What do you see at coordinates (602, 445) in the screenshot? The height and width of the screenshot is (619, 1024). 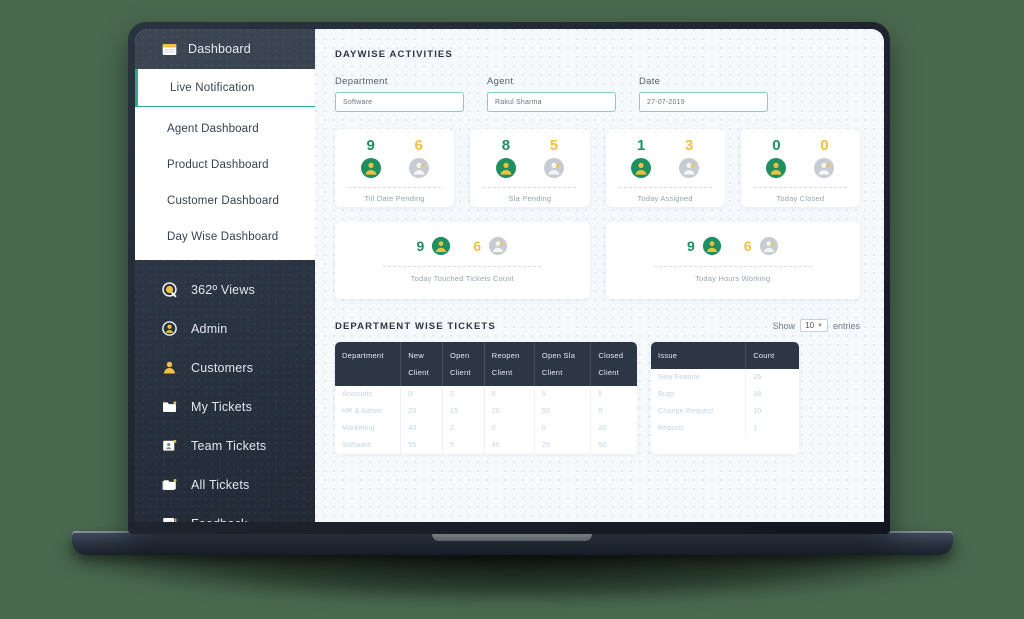 I see `cell-closed: 50` at bounding box center [602, 445].